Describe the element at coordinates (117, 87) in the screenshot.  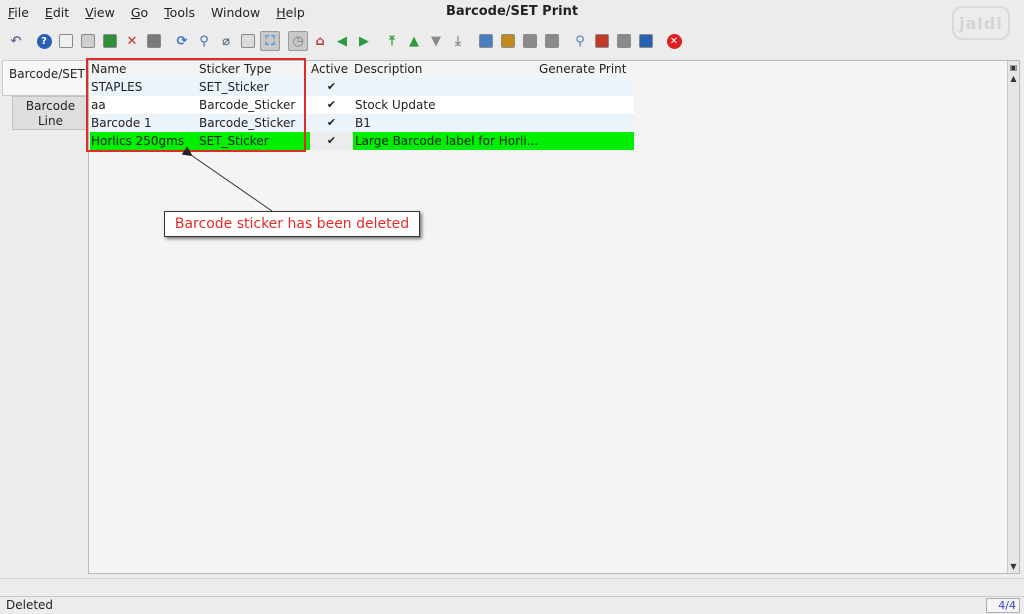
I see `cell-name: STAPLES` at that location.